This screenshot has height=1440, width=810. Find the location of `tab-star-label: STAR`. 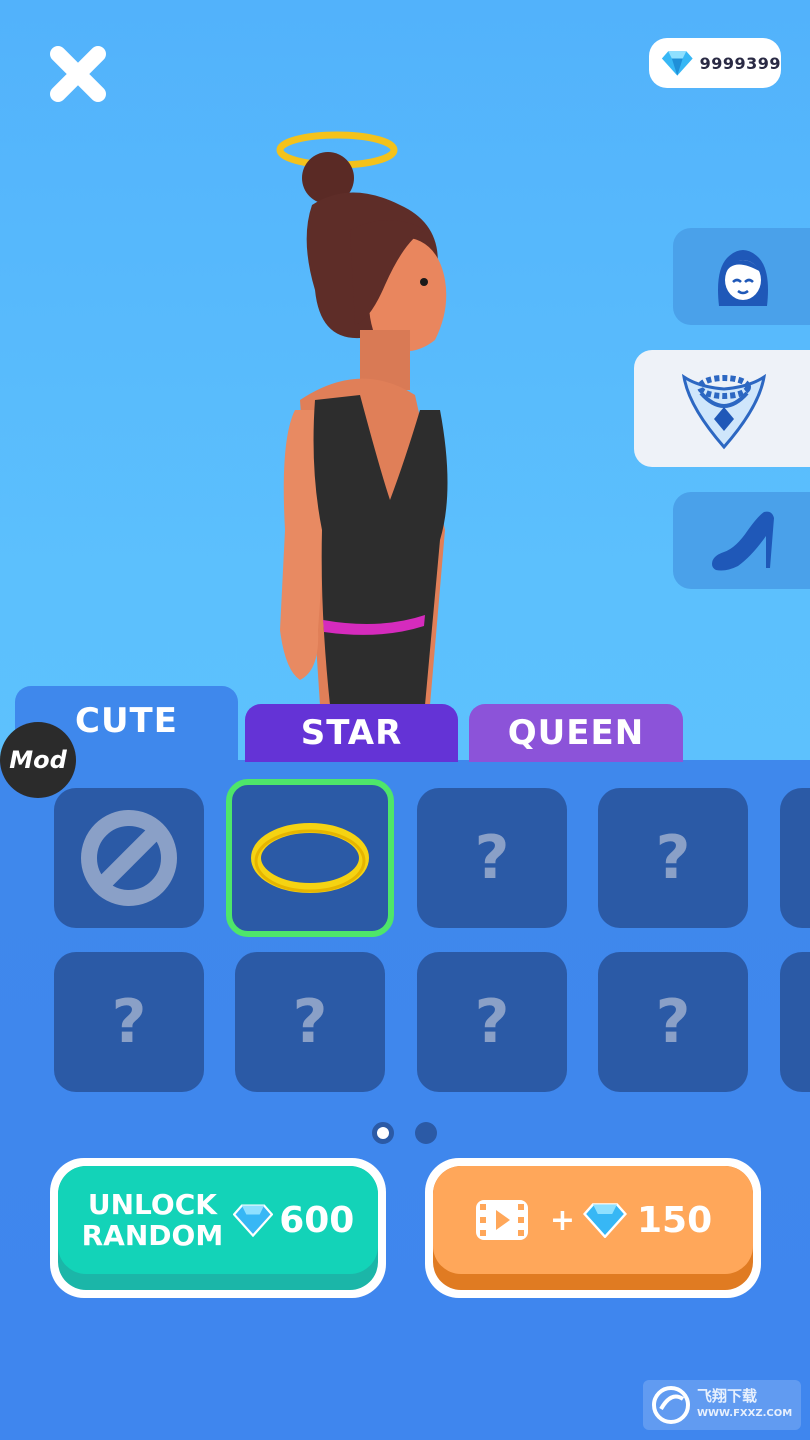

tab-star-label: STAR is located at coordinates (351, 733).